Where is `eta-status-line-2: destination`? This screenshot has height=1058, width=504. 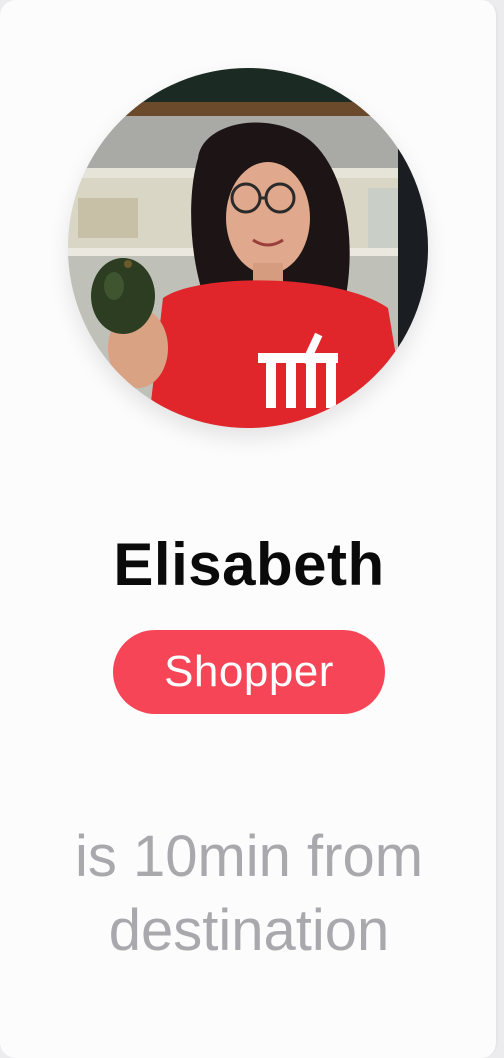
eta-status-line-2: destination is located at coordinates (249, 930).